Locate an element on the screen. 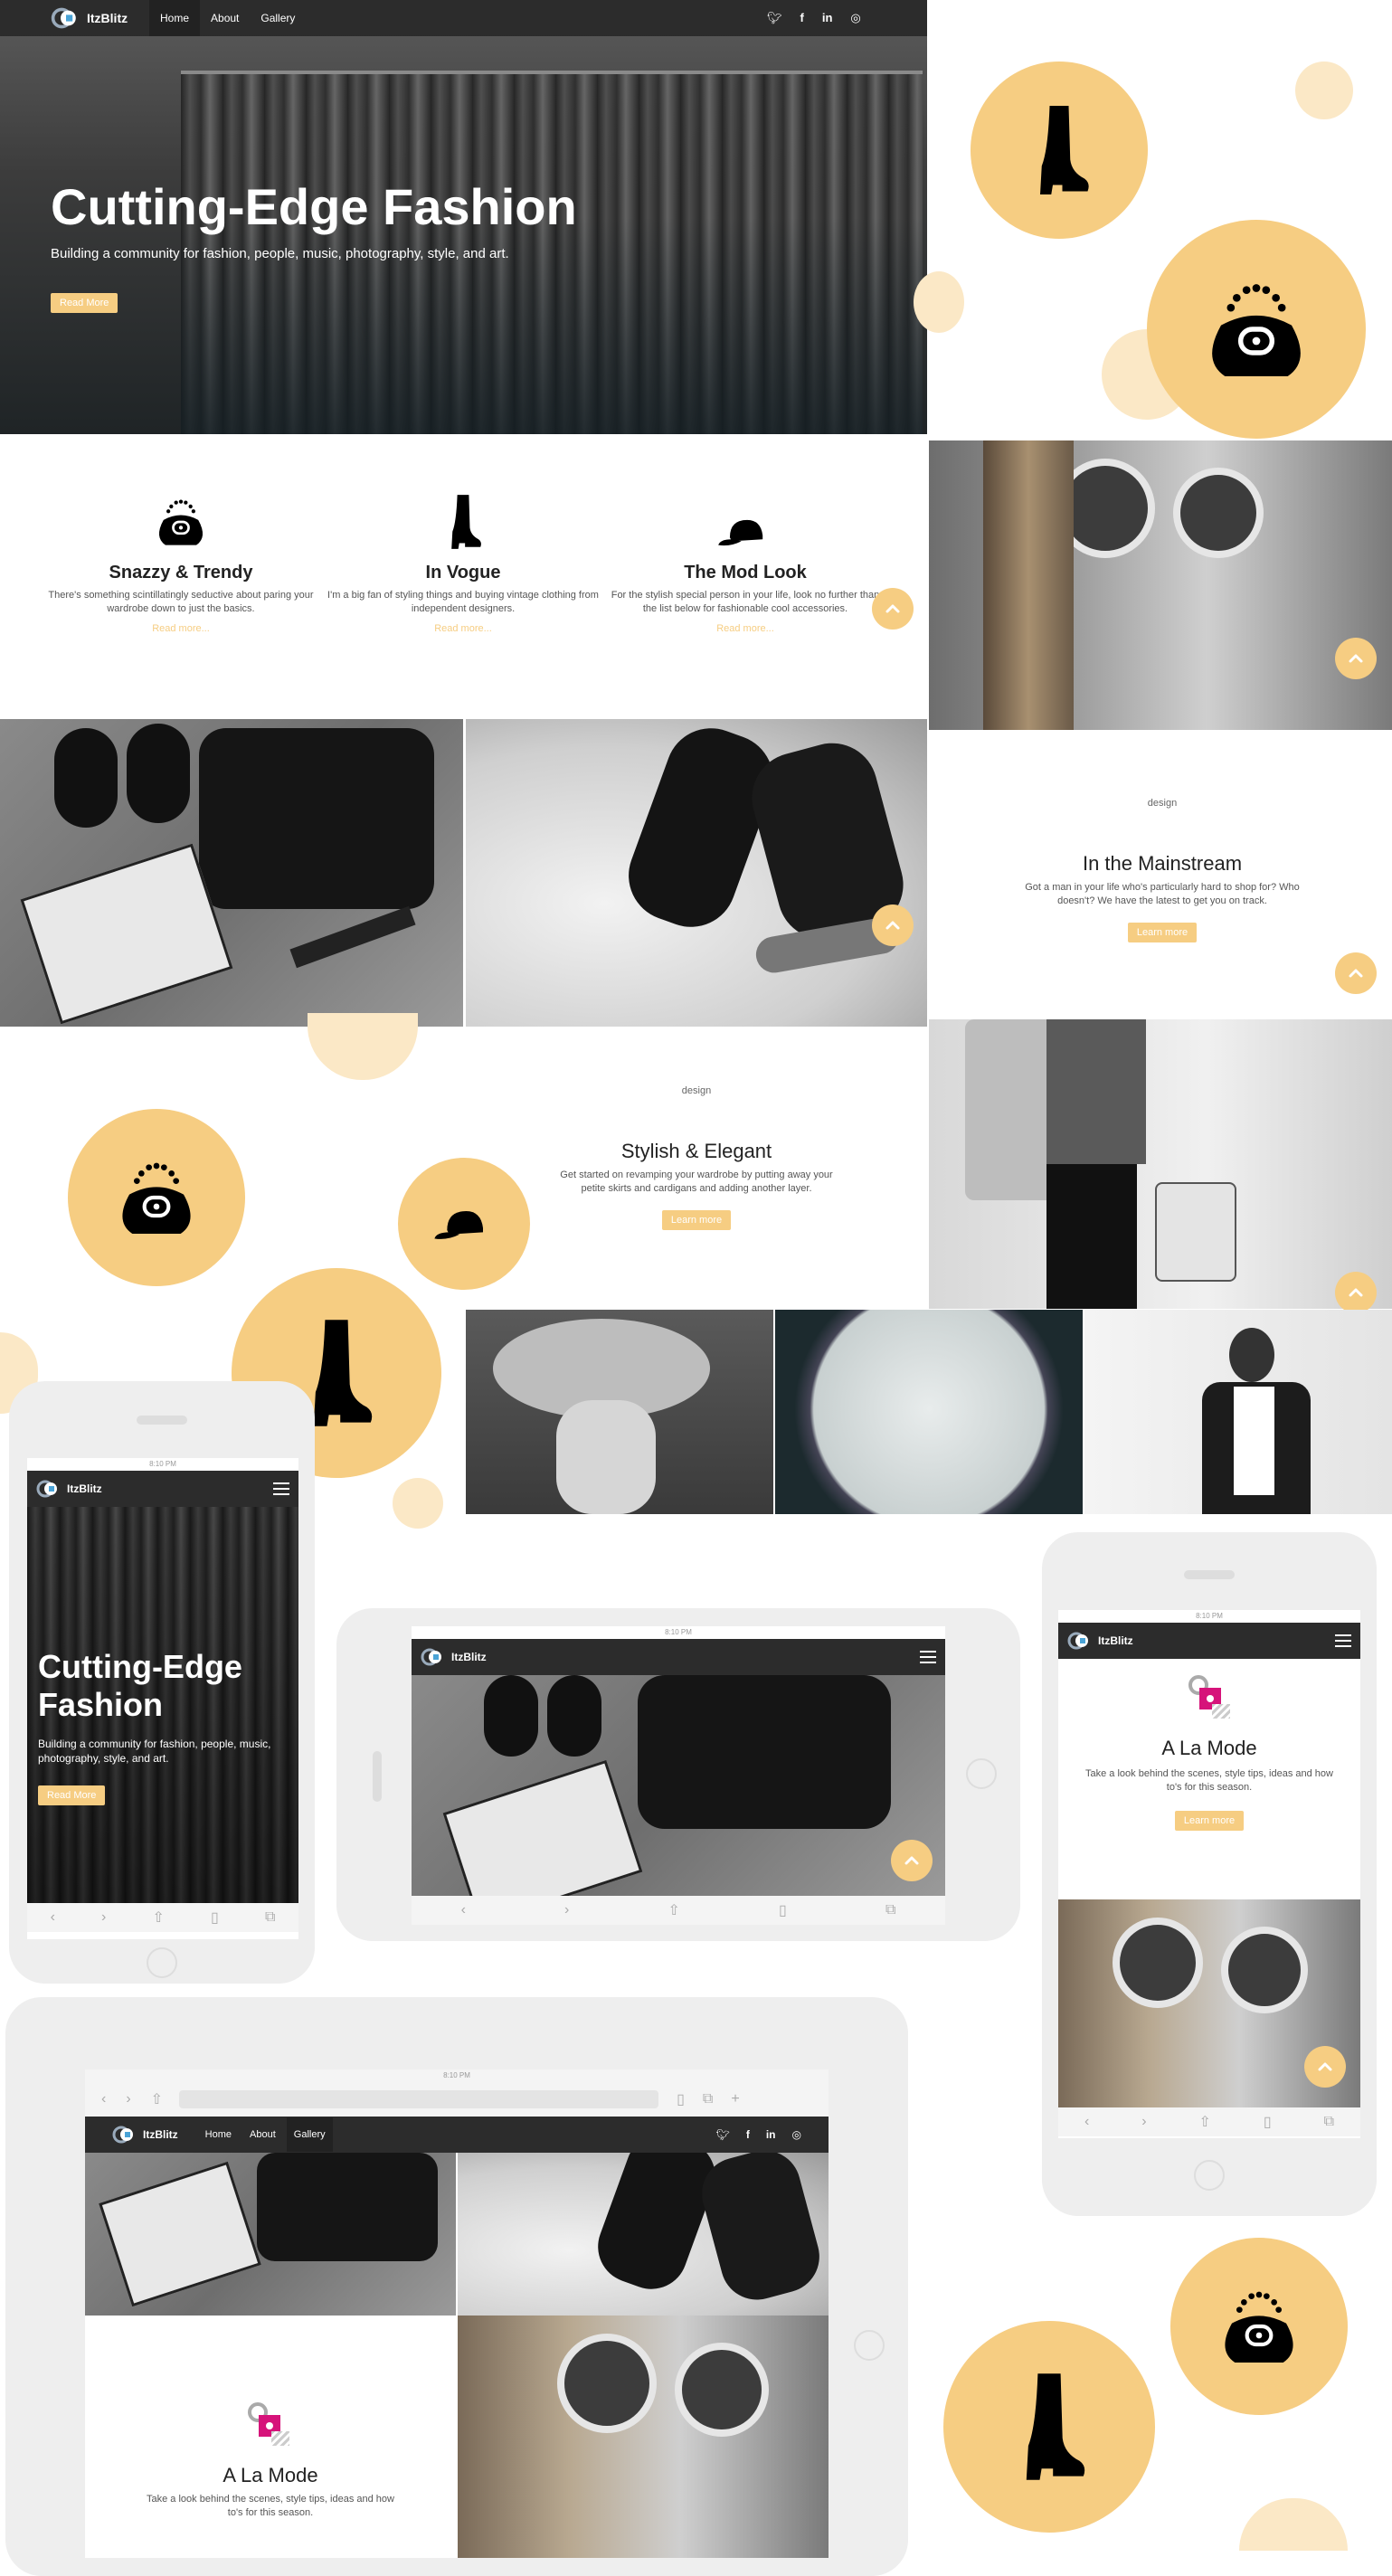 The image size is (1392, 2576). mobile-nav: ItzBlitz is located at coordinates (1209, 1641).